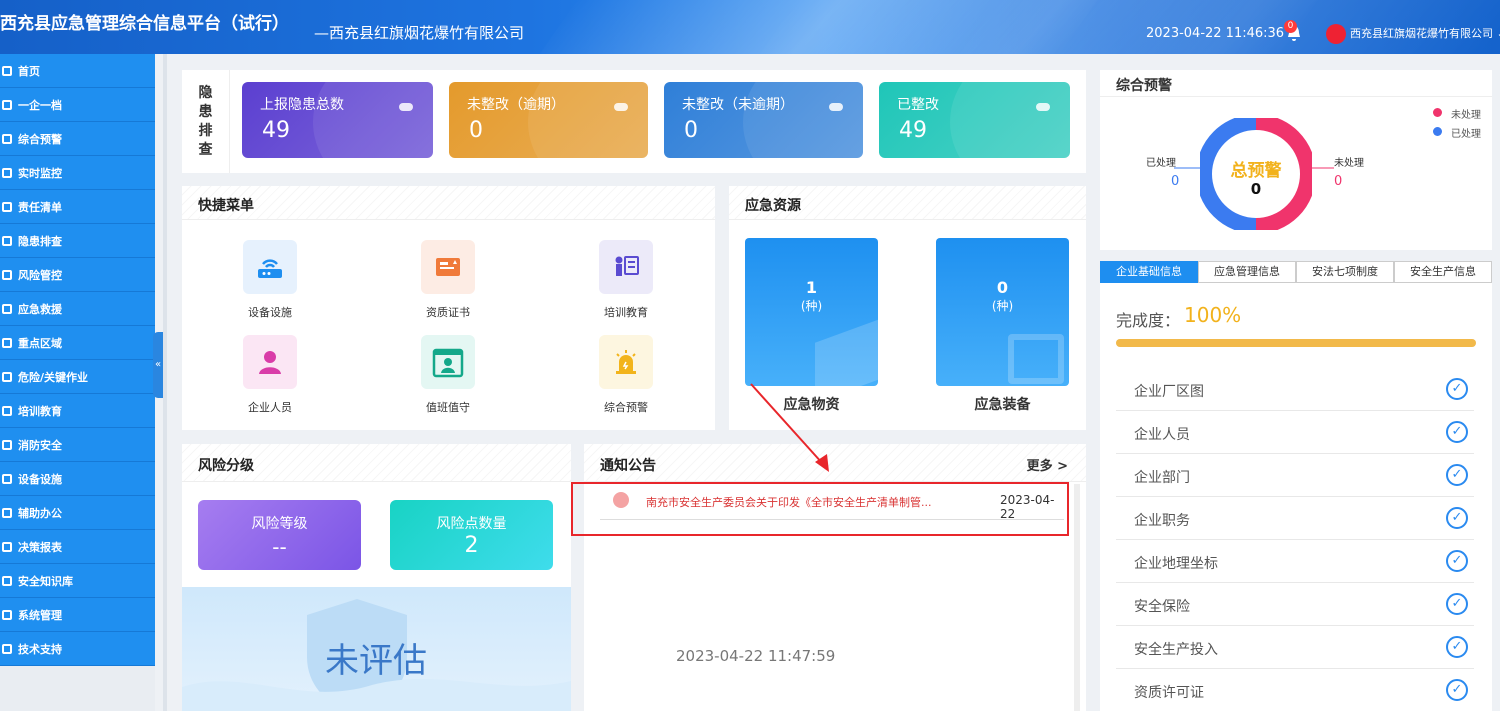  What do you see at coordinates (626, 375) in the screenshot?
I see `quick-item-warning: 综合预警` at bounding box center [626, 375].